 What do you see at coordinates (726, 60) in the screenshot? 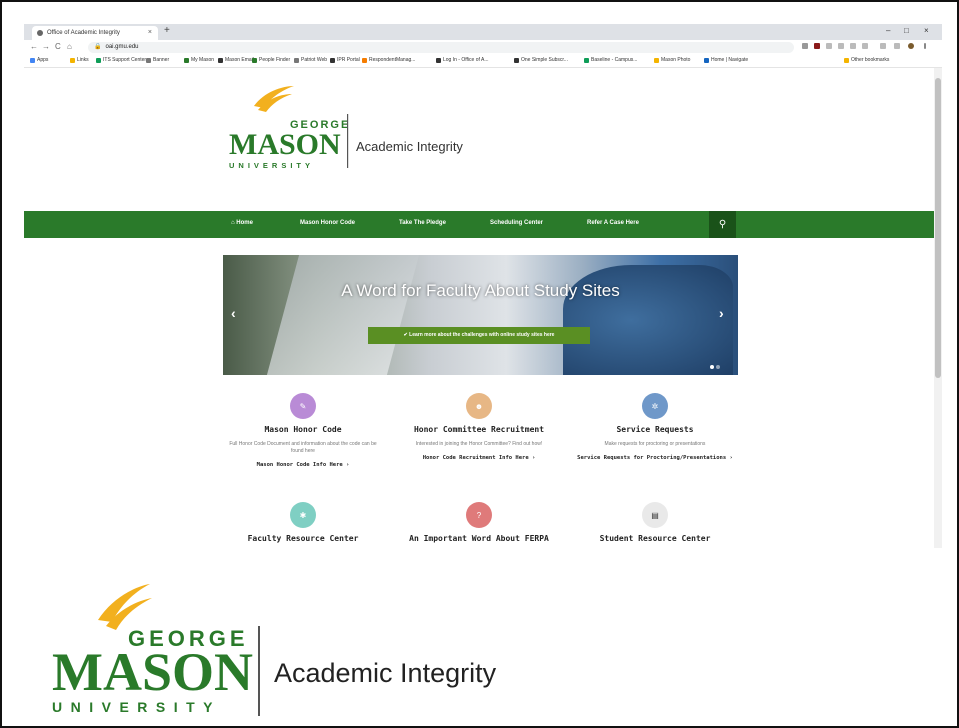
I see `bookmark-item: Home | Navigate` at bounding box center [726, 60].